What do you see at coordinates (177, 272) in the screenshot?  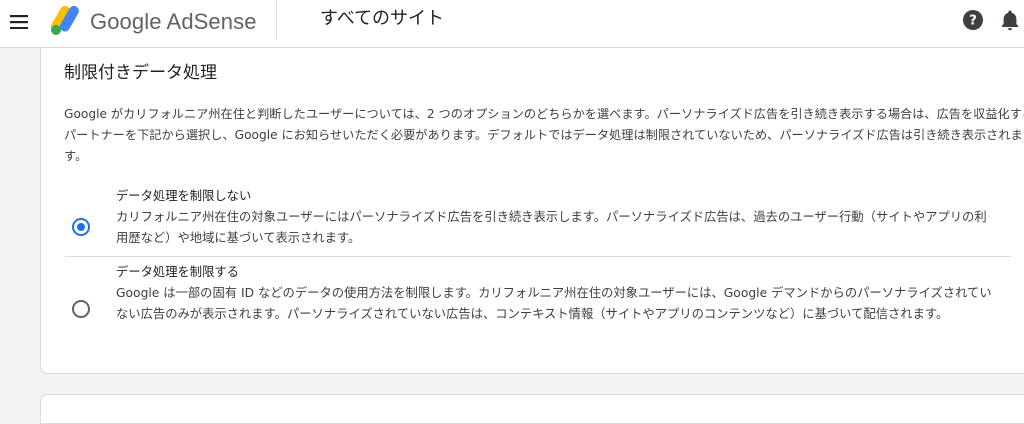 I see `option-title: データ処理を制限する` at bounding box center [177, 272].